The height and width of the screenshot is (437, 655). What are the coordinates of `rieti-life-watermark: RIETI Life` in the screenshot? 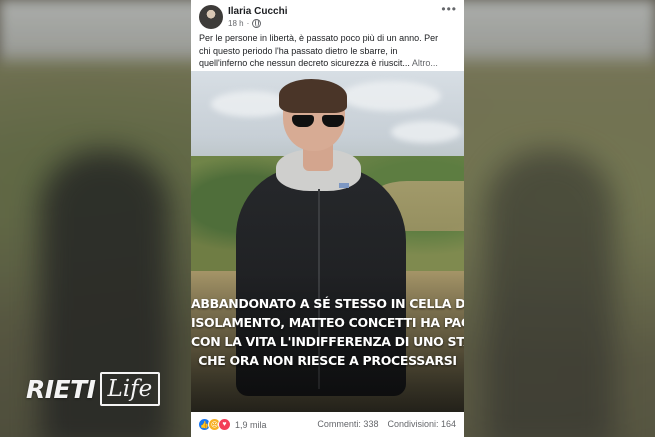 It's located at (93, 389).